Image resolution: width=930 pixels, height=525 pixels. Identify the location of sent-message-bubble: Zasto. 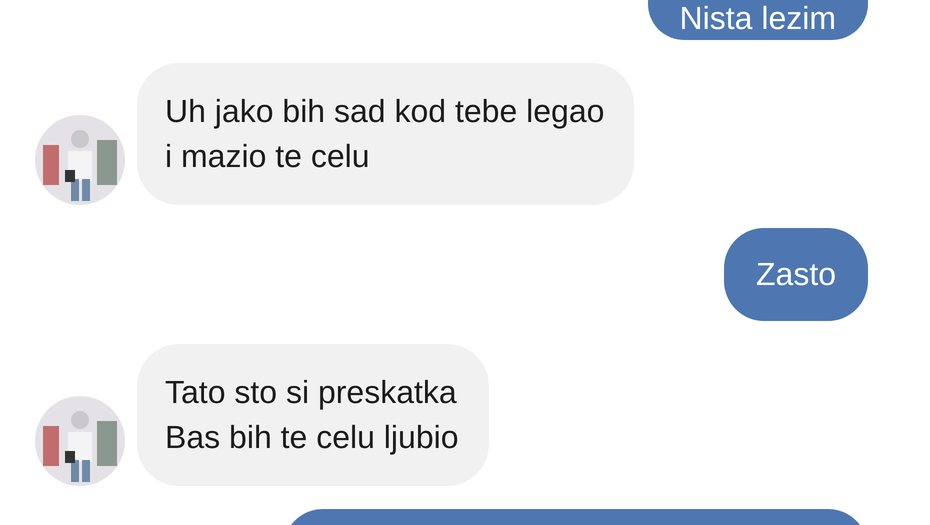
(796, 274).